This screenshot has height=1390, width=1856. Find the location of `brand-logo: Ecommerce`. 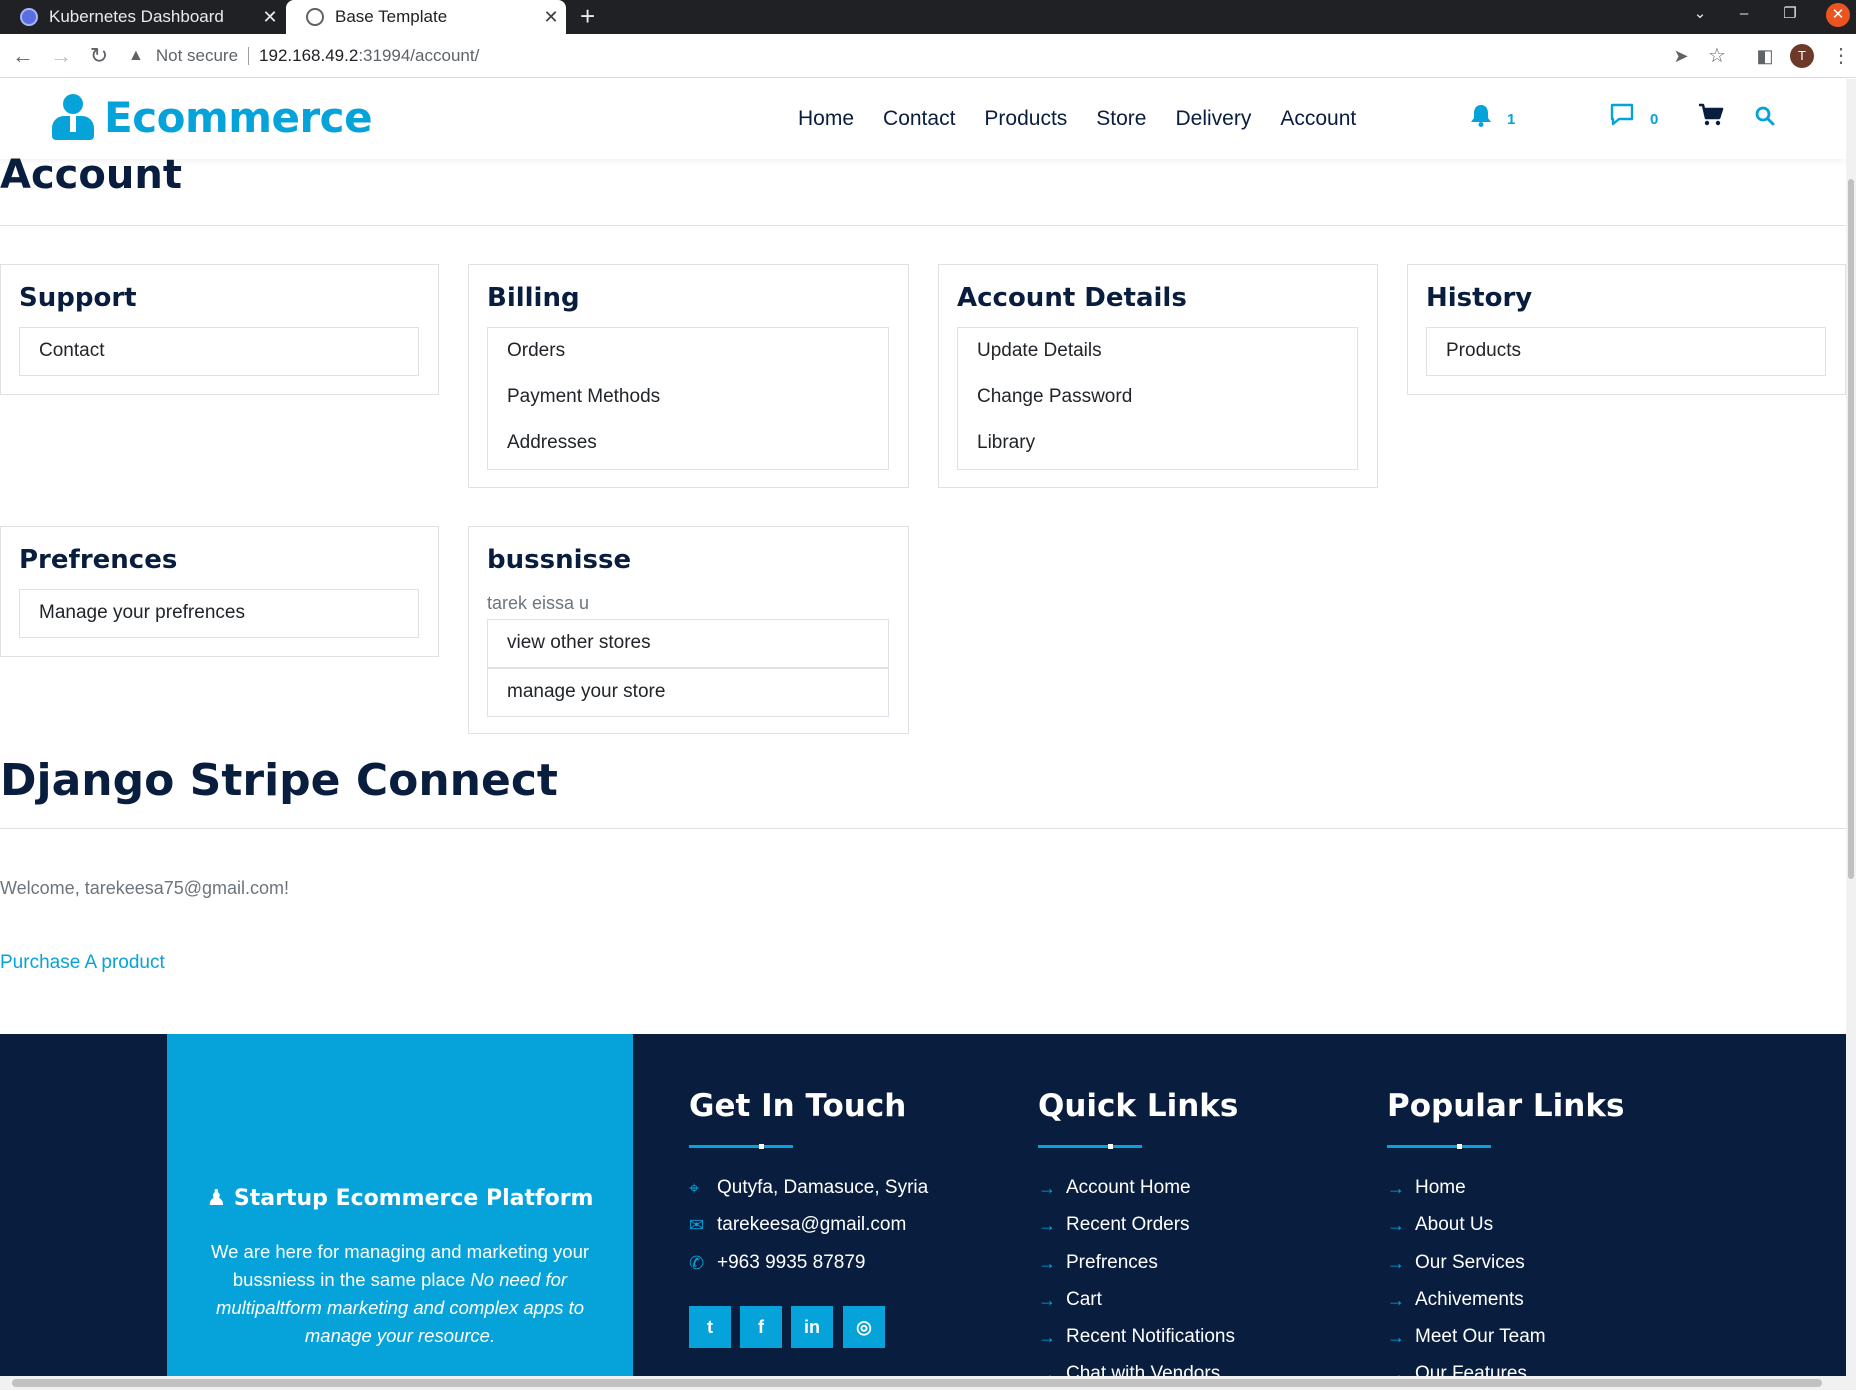

brand-logo: Ecommerce is located at coordinates (212, 117).